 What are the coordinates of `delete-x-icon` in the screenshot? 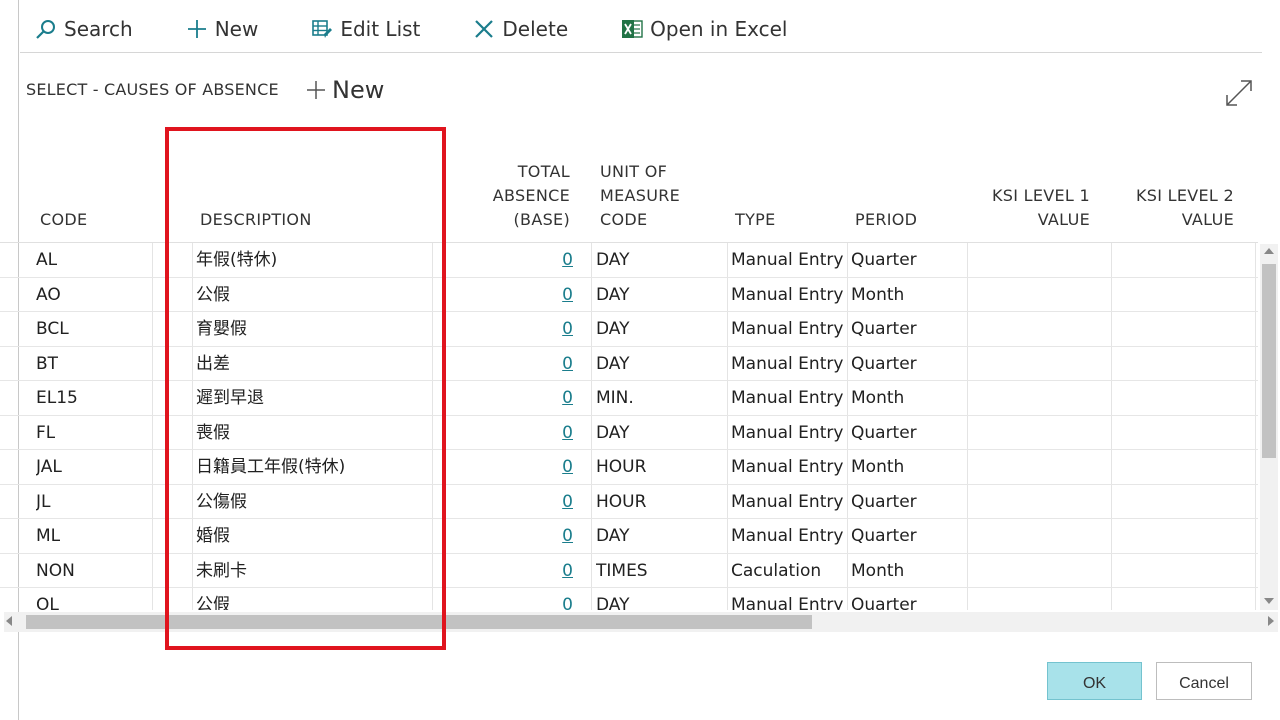 It's located at (484, 29).